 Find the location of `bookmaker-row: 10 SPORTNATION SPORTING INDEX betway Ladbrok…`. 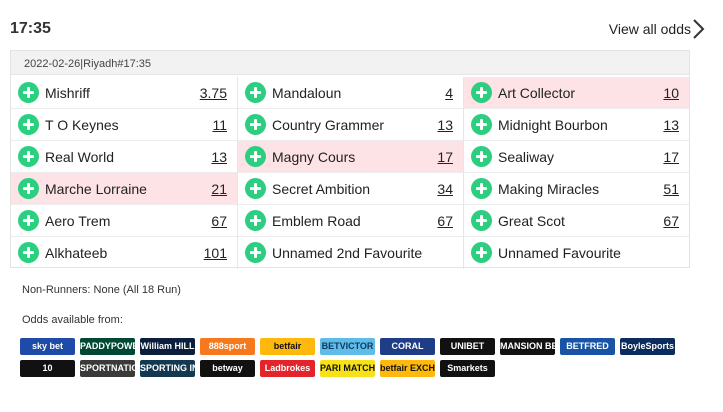

bookmaker-row: 10 SPORTNATION SPORTING INDEX betway Ladbrok… is located at coordinates (360, 369).